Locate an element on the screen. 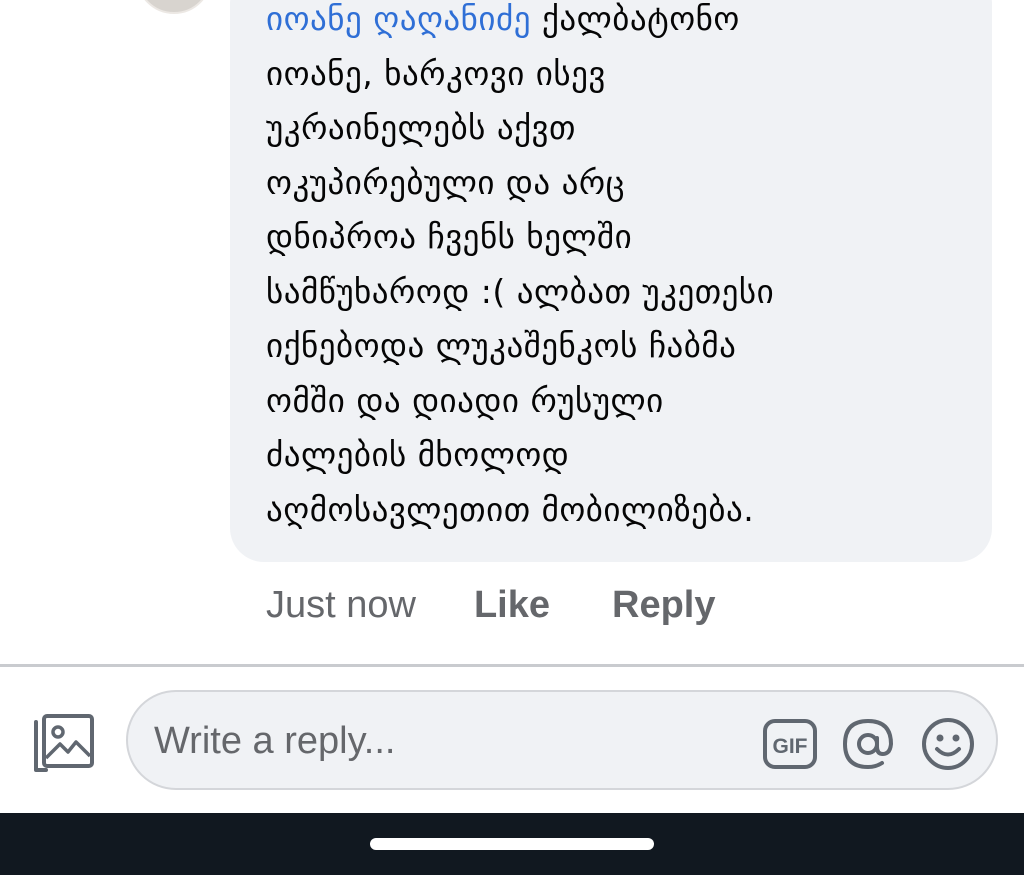  comment-text-segment: ქალბატონო is located at coordinates (635, 19).